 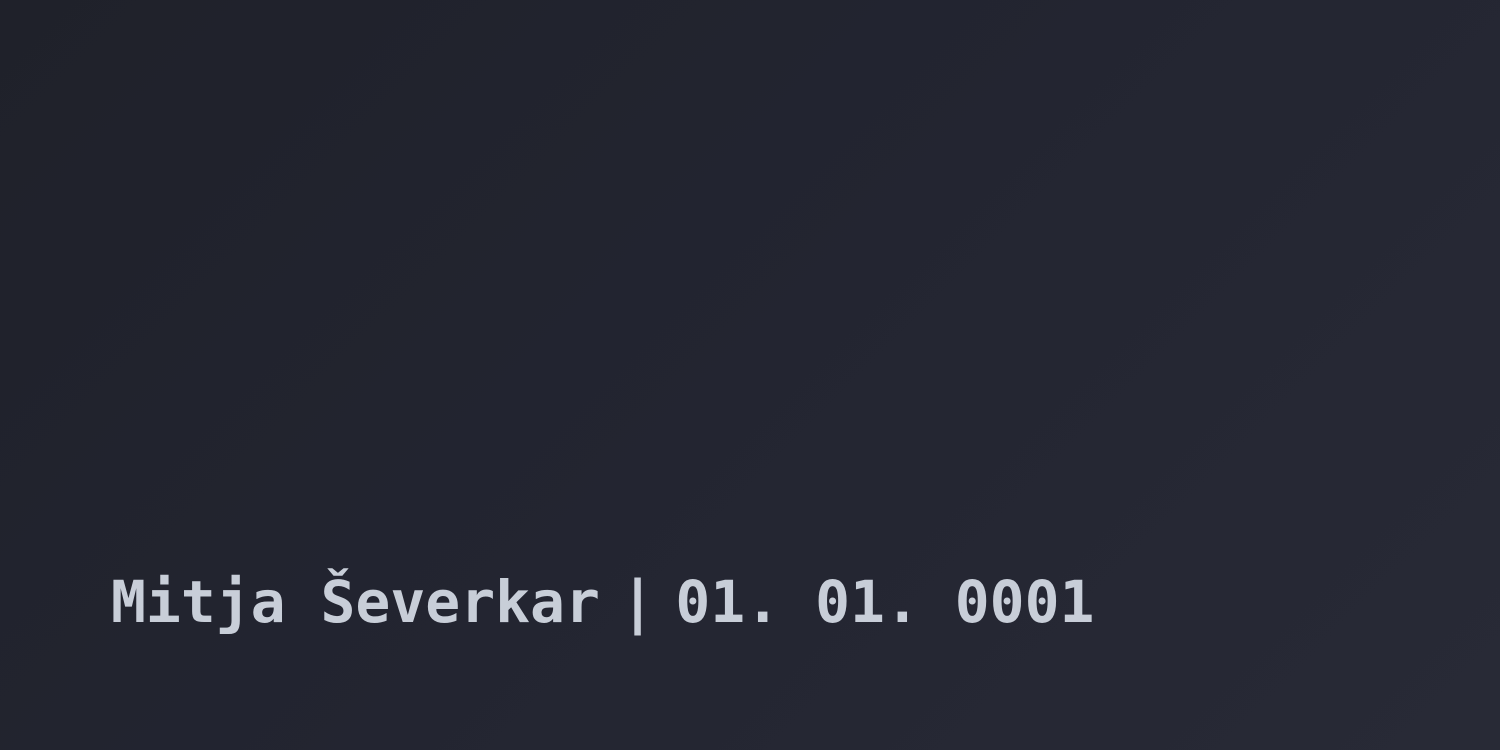 What do you see at coordinates (885, 602) in the screenshot?
I see `post-date: 01. 01. 0001` at bounding box center [885, 602].